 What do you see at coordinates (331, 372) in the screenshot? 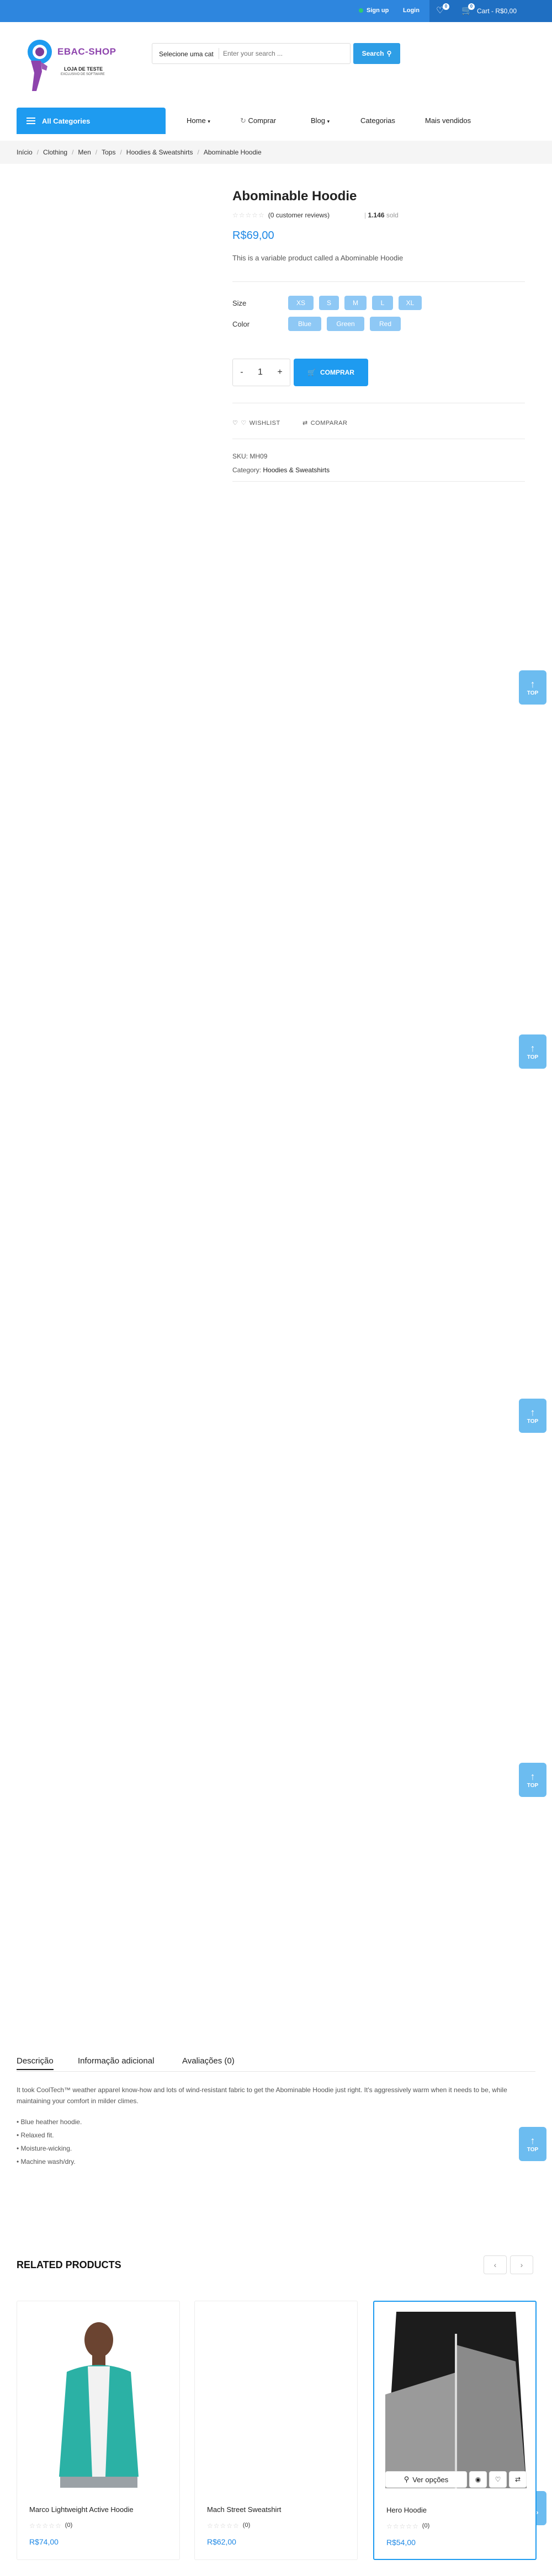
I see `buy-button: 🛒 COMPRAR` at bounding box center [331, 372].